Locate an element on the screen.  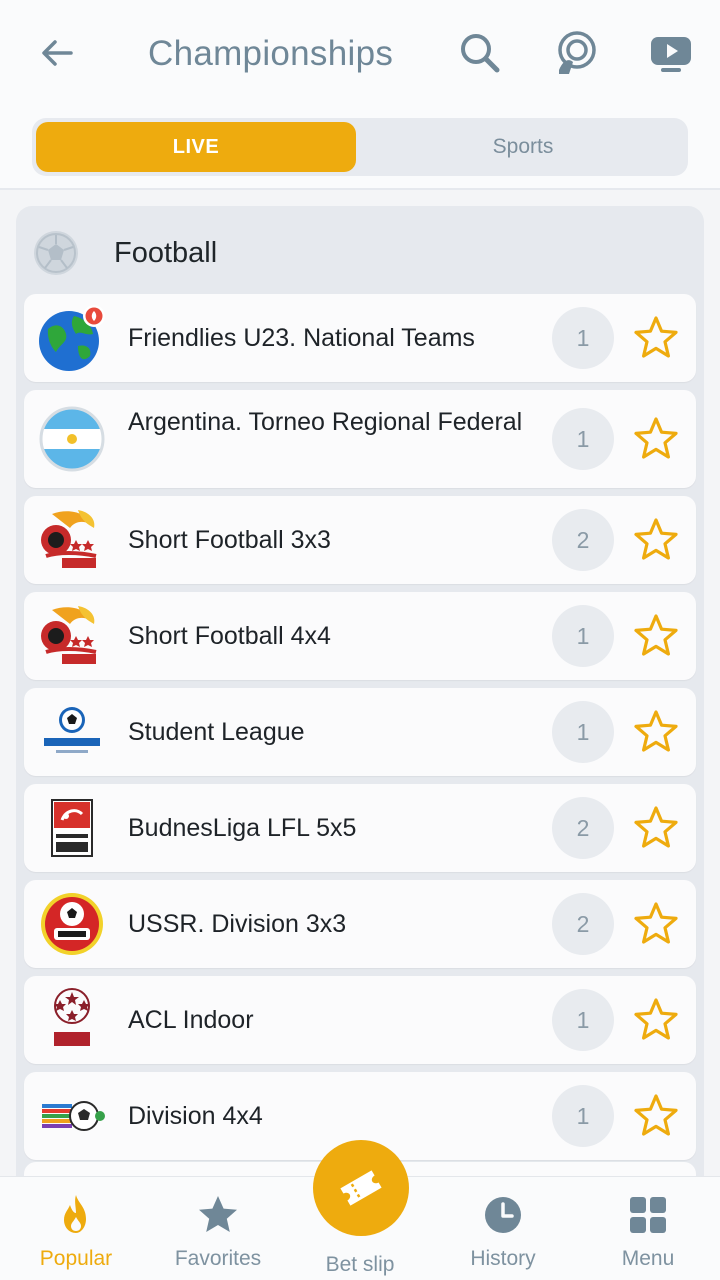
search-button is located at coordinates (480, 53).